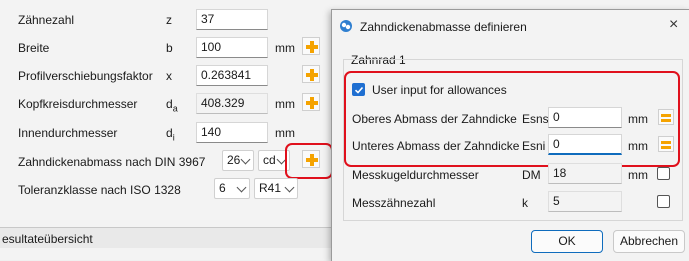 This screenshot has height=261, width=689. Describe the element at coordinates (311, 46) in the screenshot. I see `width-plus-button` at that location.